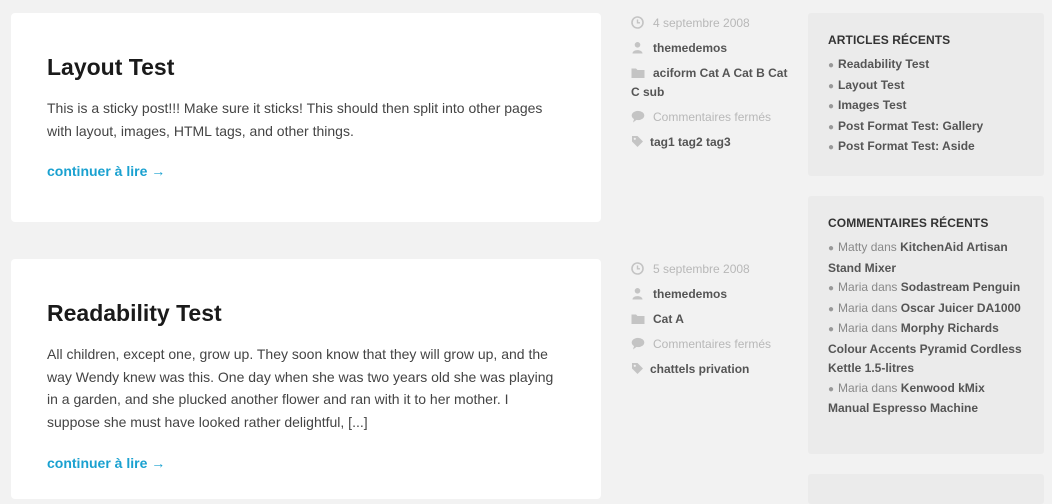 This screenshot has height=504, width=1052. What do you see at coordinates (711, 23) in the screenshot?
I see `post-date: 4 septembre 2008` at bounding box center [711, 23].